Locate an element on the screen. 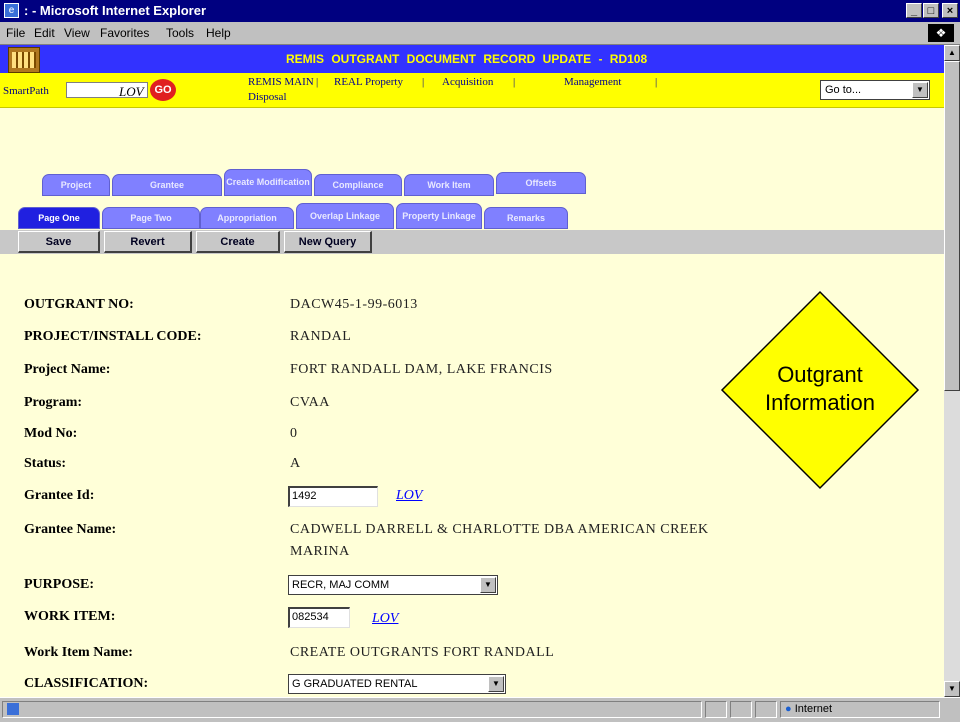  tab-grantee: Grantee is located at coordinates (167, 185).